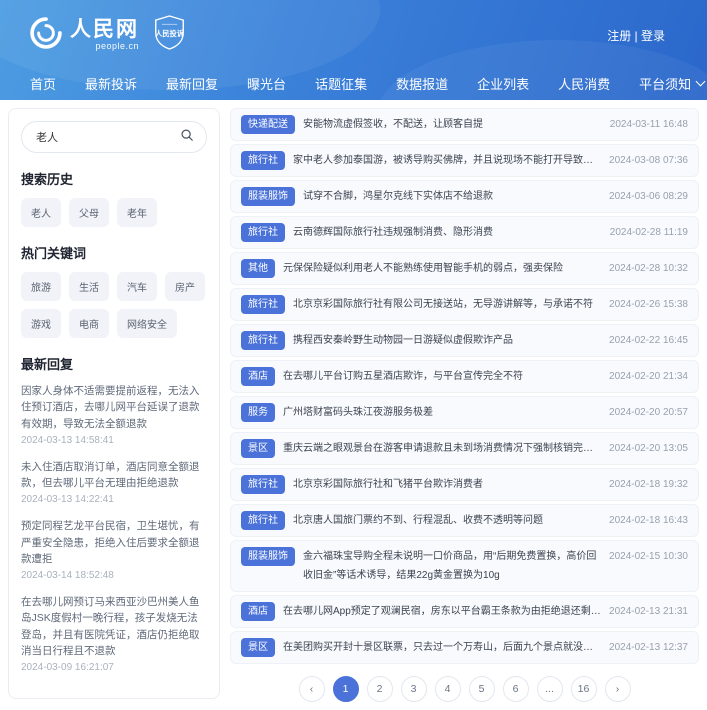 This screenshot has width=707, height=710. Describe the element at coordinates (648, 124) in the screenshot. I see `complaint-timestamp: 2024-03-11 16:48` at that location.